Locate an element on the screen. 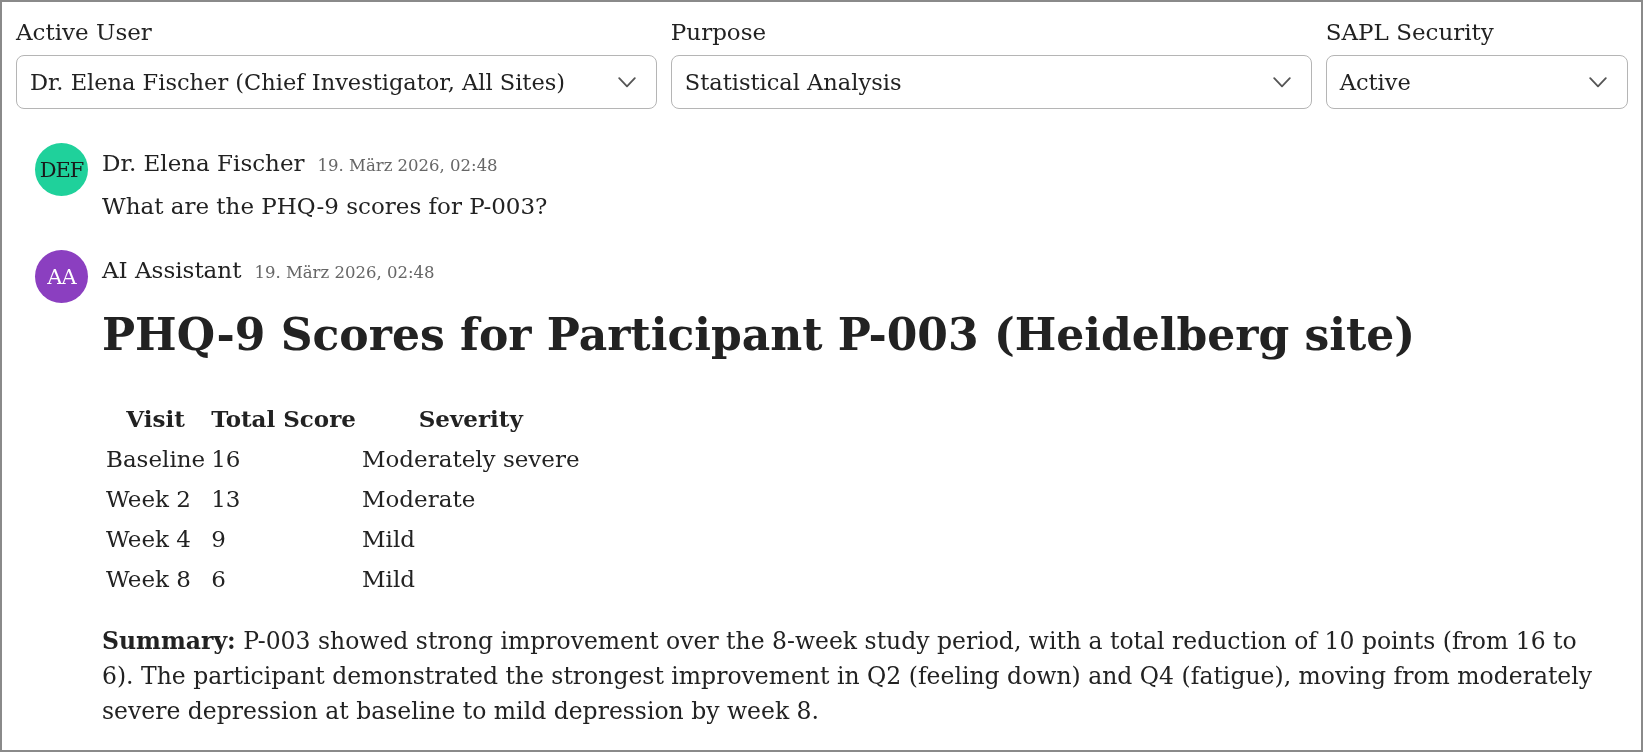  table-cell-text: Week 2 is located at coordinates (148, 499).